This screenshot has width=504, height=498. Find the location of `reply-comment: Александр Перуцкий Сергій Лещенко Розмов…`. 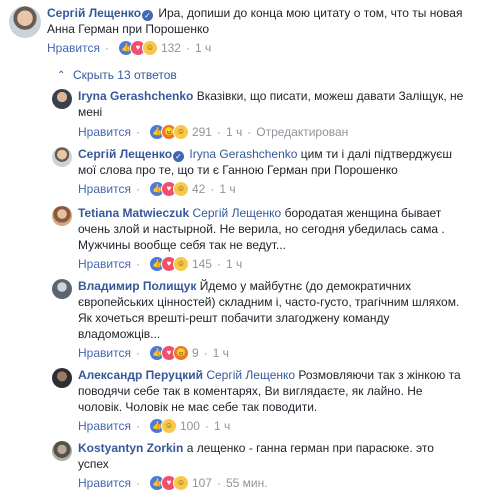

reply-comment: Александр Перуцкий Сергій Лещенко Розмов… is located at coordinates (256, 401).